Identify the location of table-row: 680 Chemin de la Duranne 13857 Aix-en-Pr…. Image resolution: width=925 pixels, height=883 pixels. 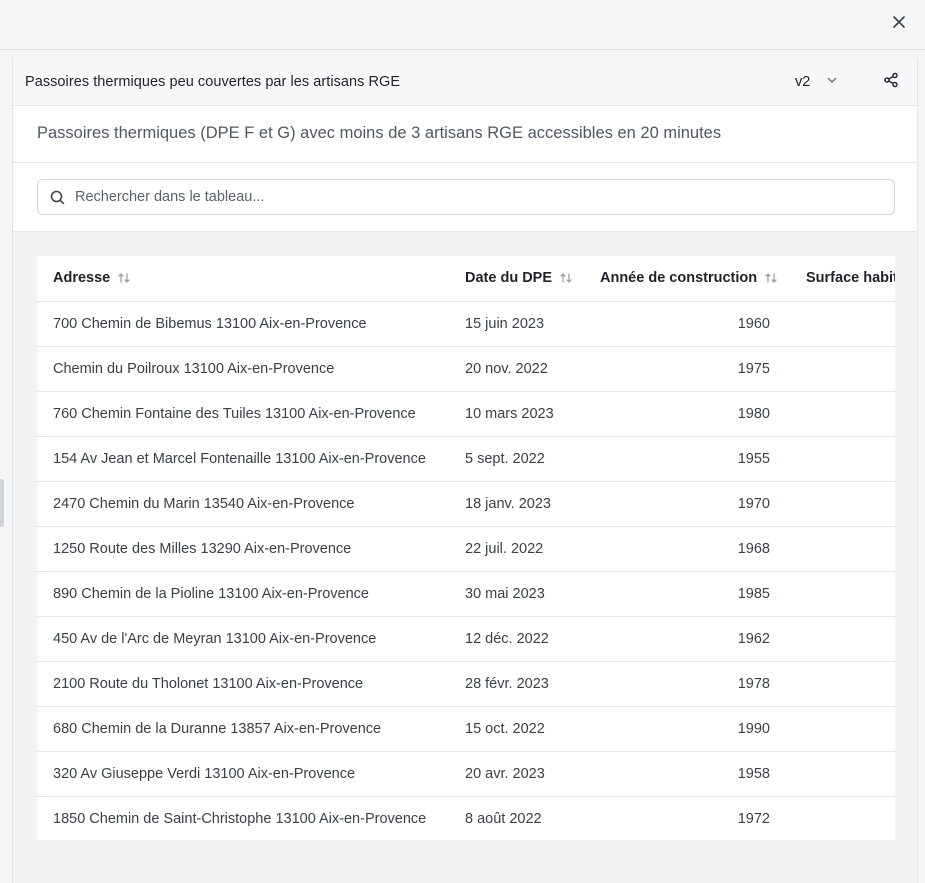
(466, 729).